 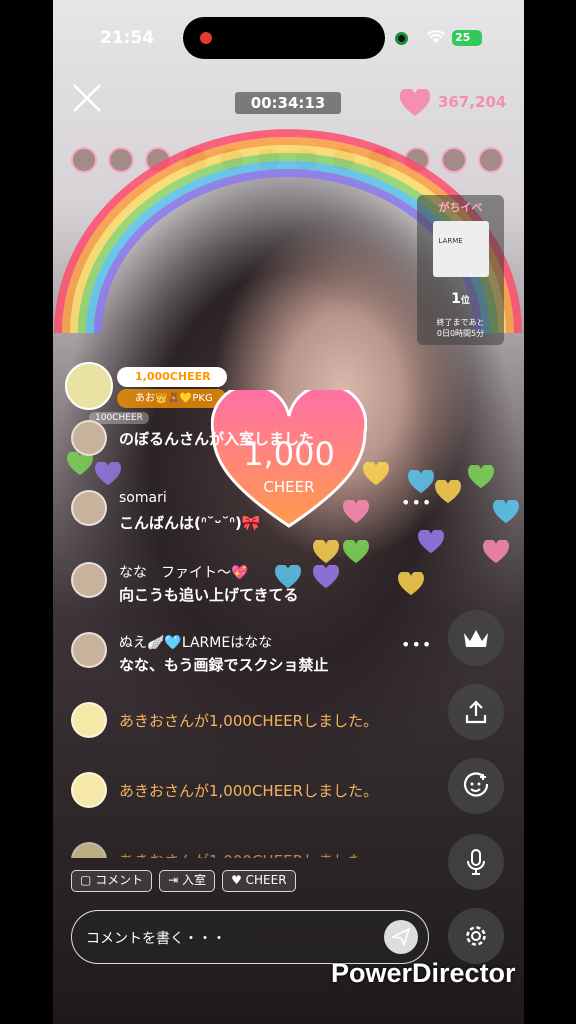 What do you see at coordinates (467, 38) in the screenshot?
I see `battery-indicator: 25` at bounding box center [467, 38].